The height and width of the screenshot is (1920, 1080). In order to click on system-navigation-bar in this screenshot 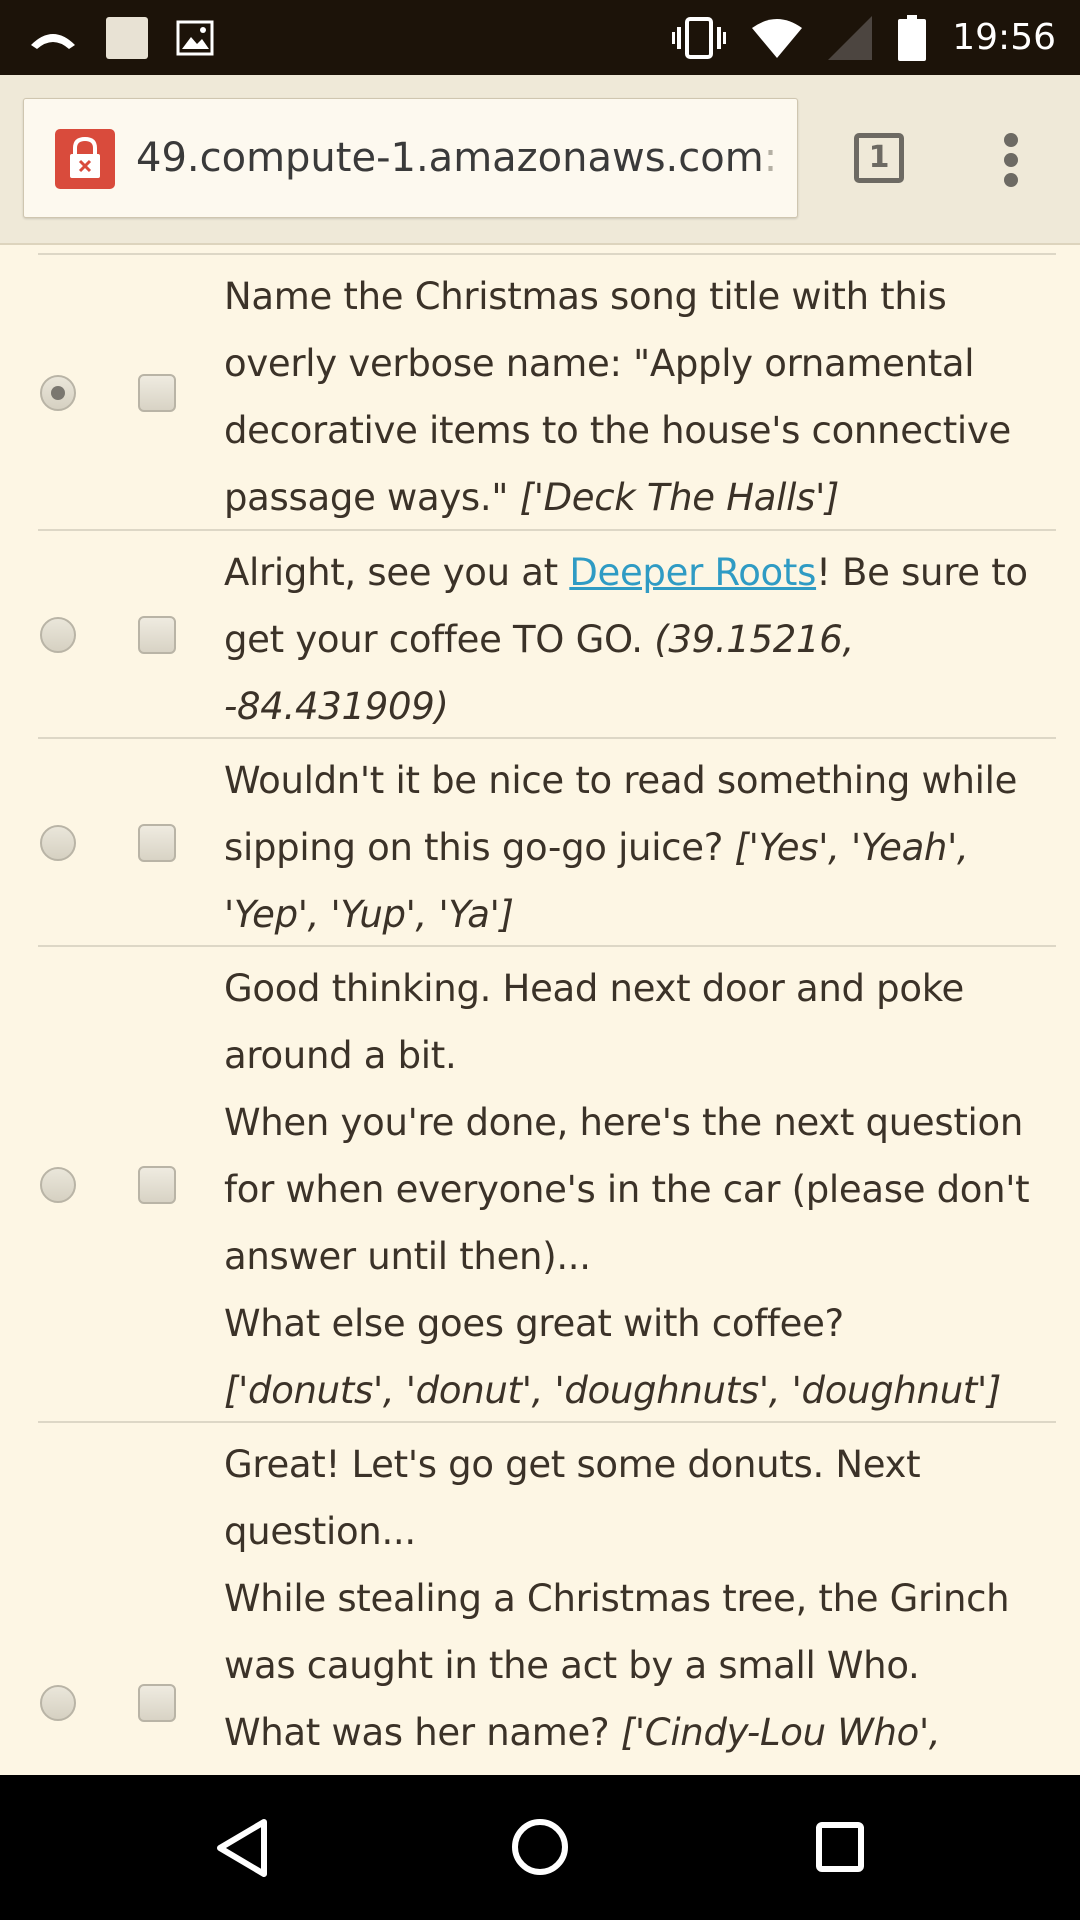, I will do `click(540, 1847)`.